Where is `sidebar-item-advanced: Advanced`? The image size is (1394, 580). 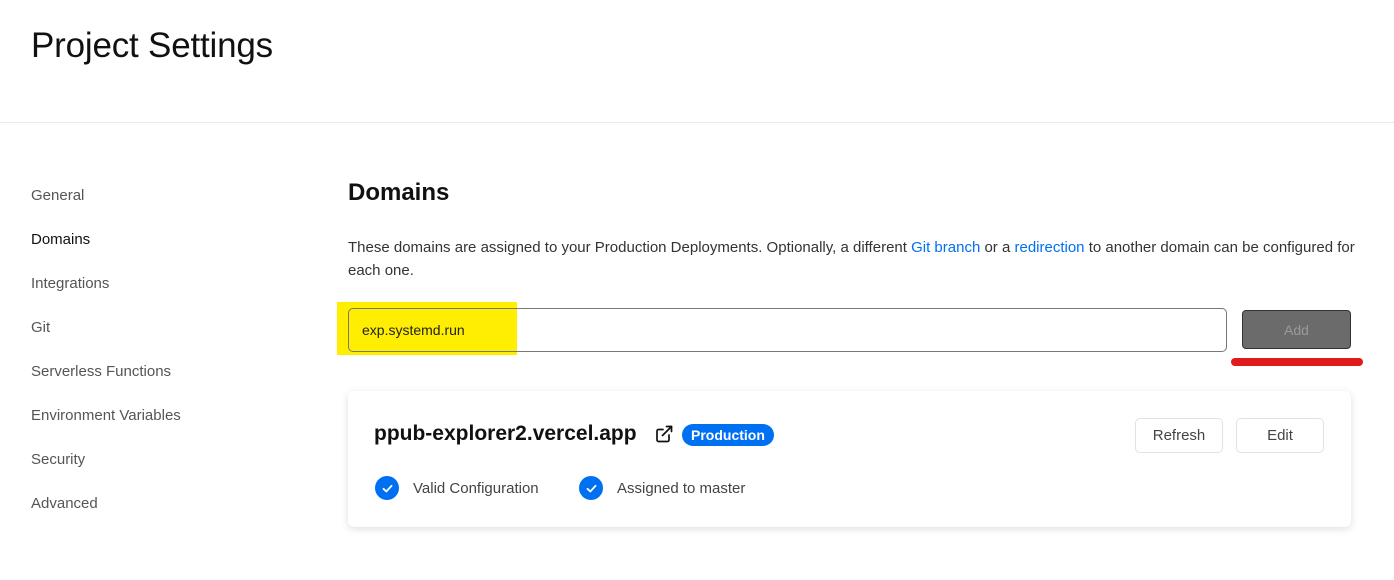 sidebar-item-advanced: Advanced is located at coordinates (161, 515).